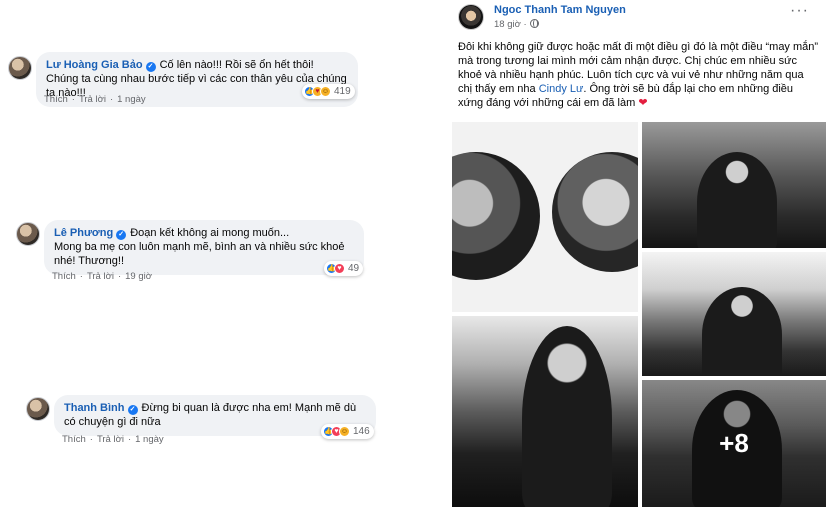  What do you see at coordinates (471, 17) in the screenshot?
I see `post-author-avatar` at bounding box center [471, 17].